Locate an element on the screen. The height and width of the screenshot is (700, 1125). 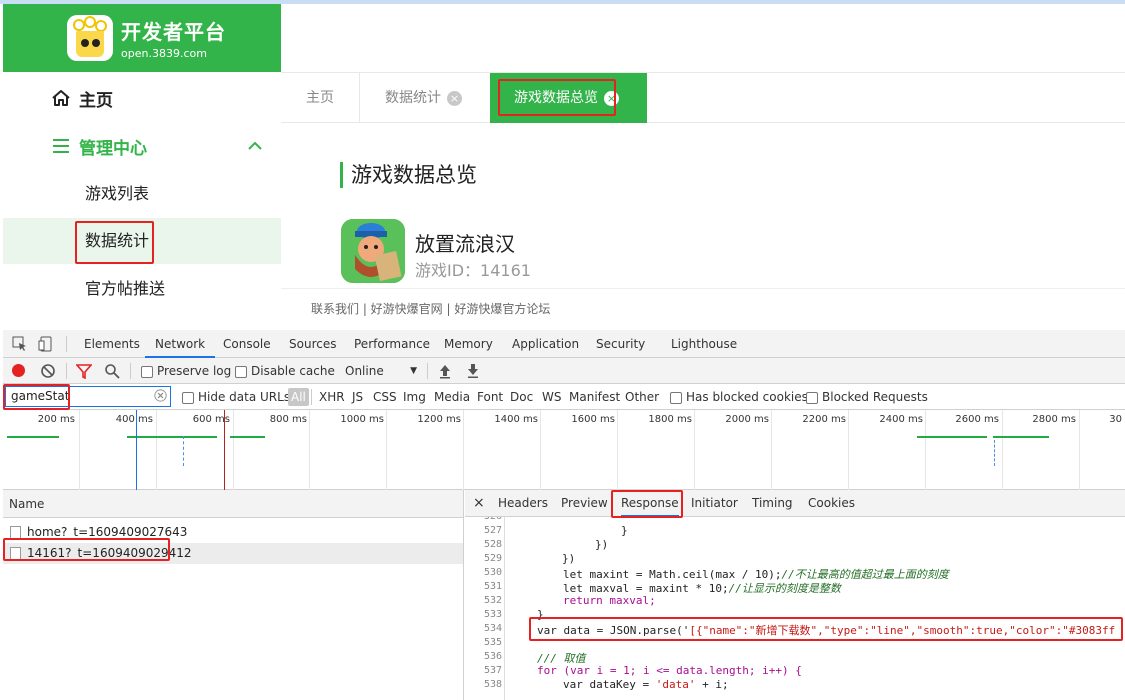
devtools-tab-elements: Elements is located at coordinates (112, 344).